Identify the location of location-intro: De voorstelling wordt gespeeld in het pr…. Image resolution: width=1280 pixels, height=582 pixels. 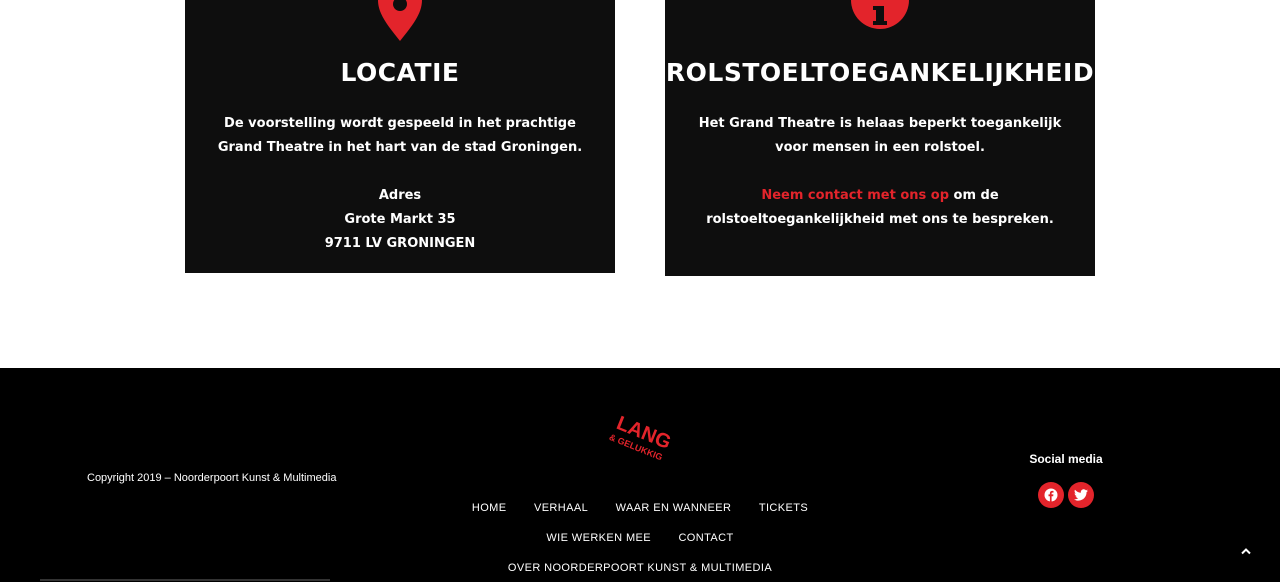
(400, 135).